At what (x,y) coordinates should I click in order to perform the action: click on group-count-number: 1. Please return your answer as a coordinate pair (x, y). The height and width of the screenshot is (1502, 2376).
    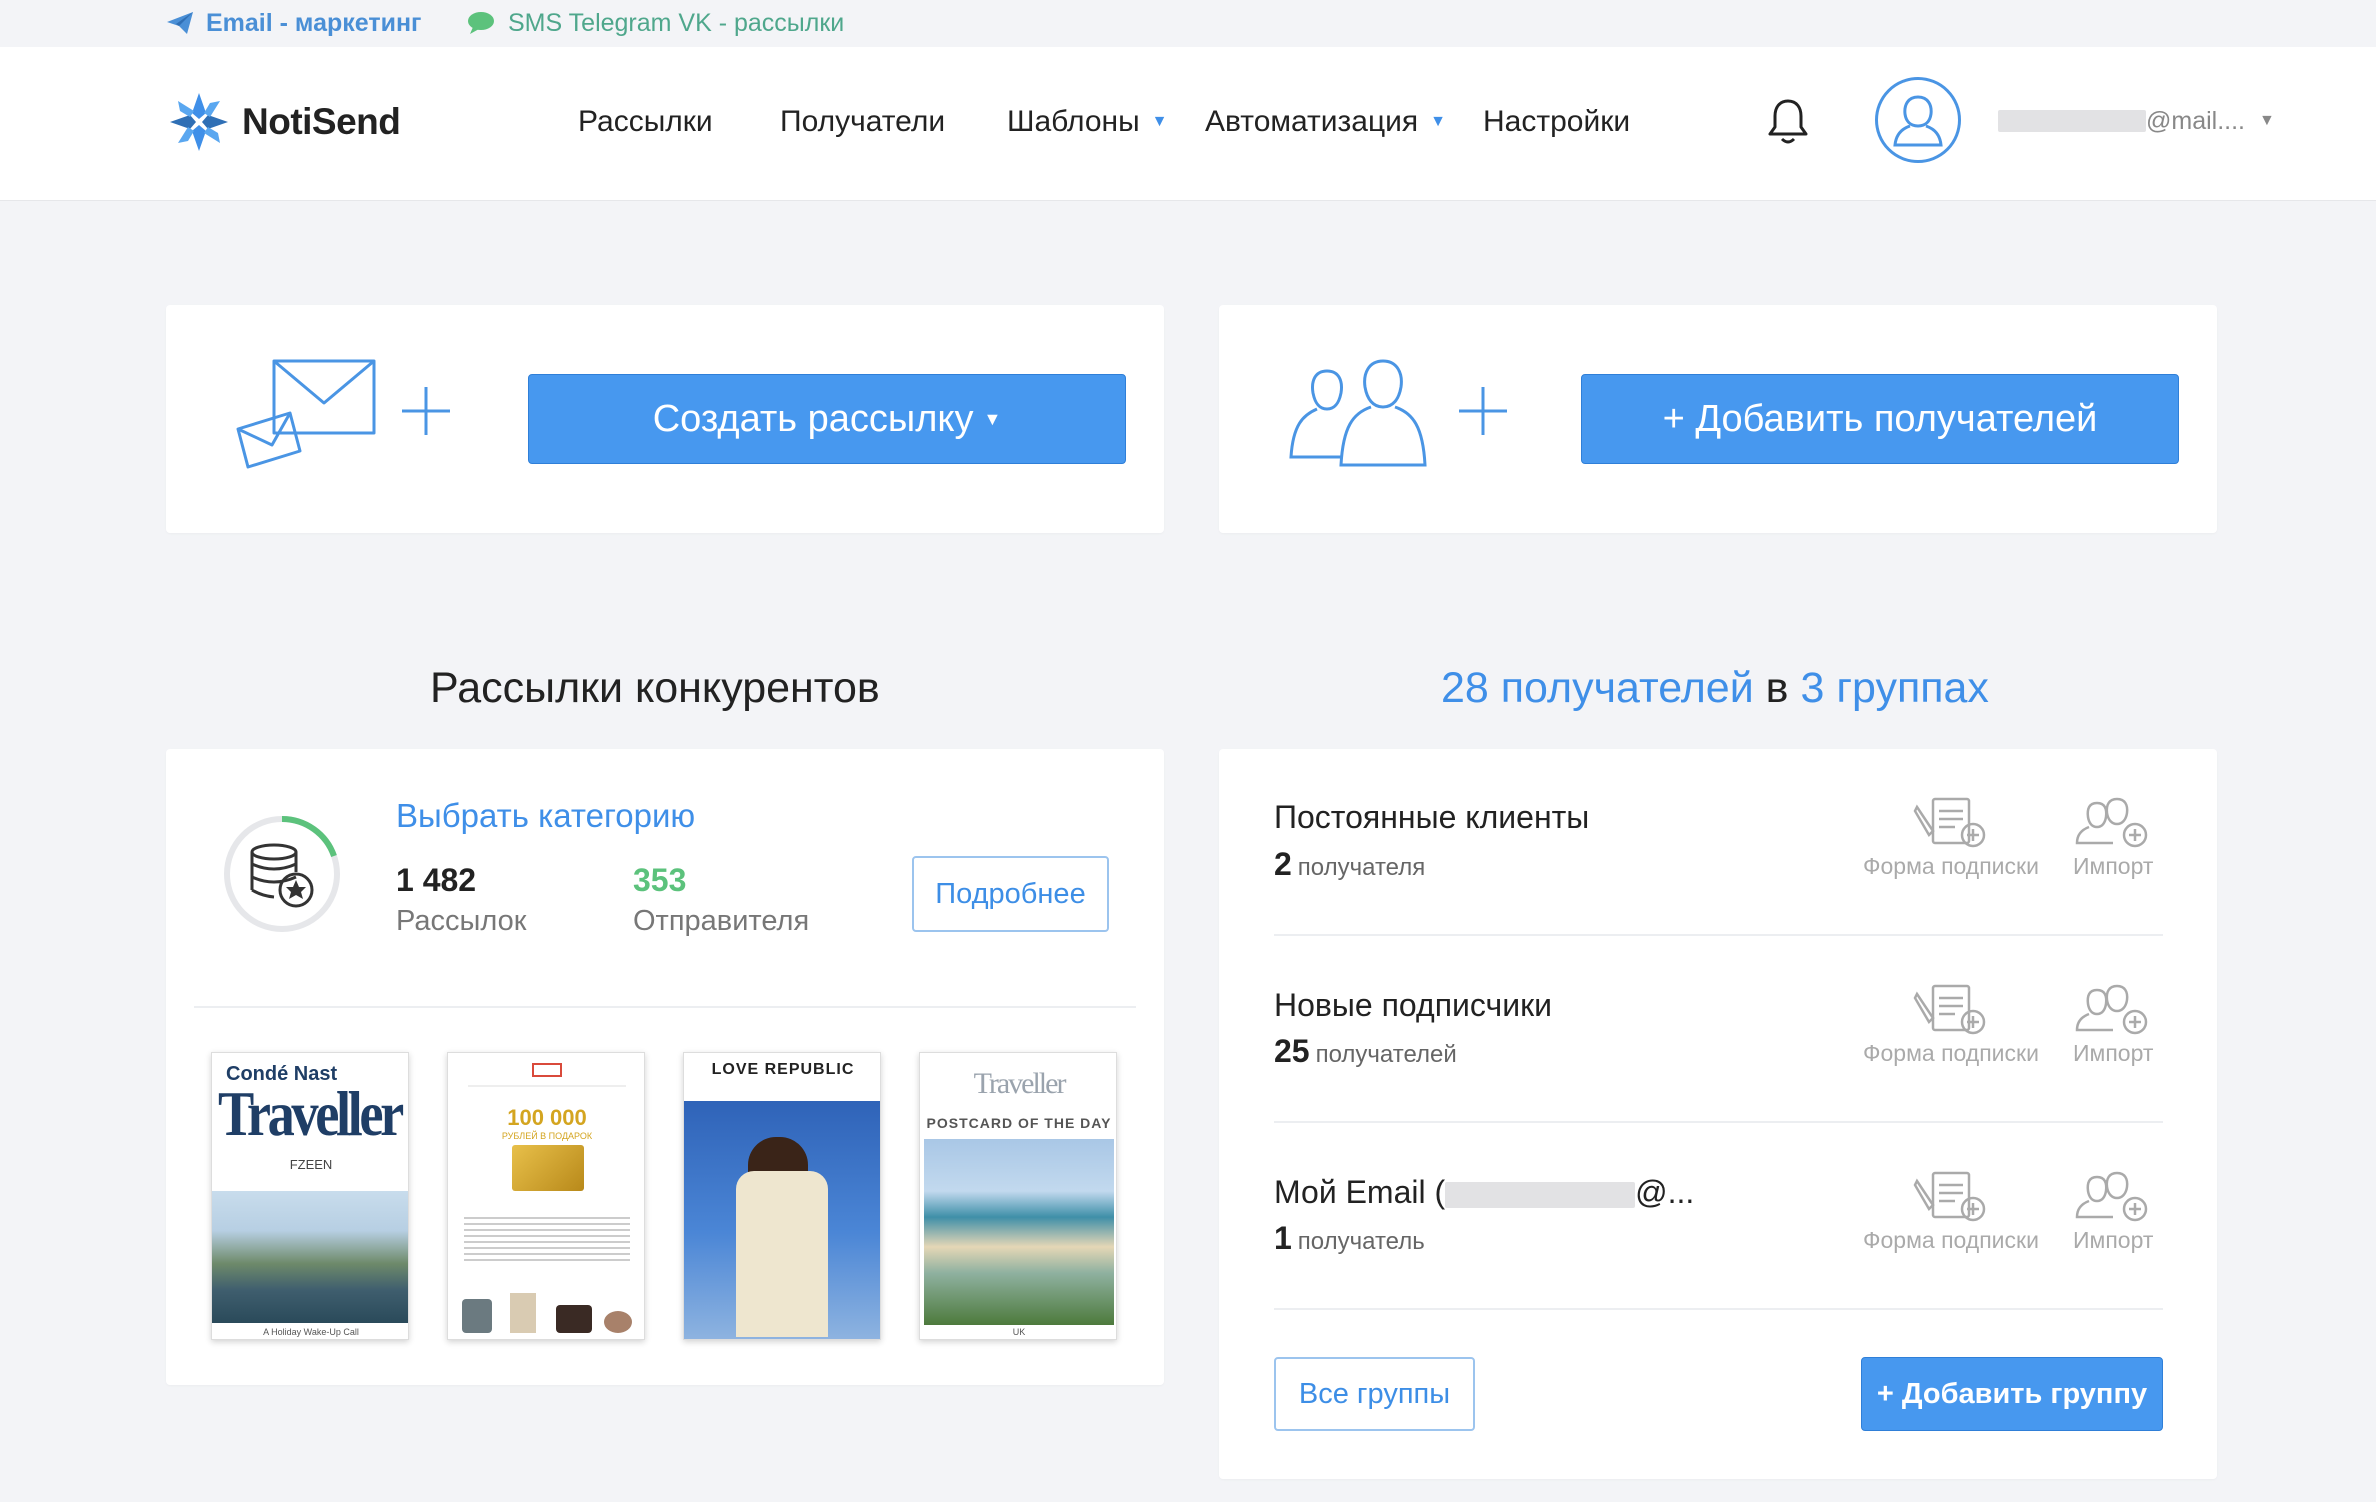
    Looking at the image, I should click on (1283, 1238).